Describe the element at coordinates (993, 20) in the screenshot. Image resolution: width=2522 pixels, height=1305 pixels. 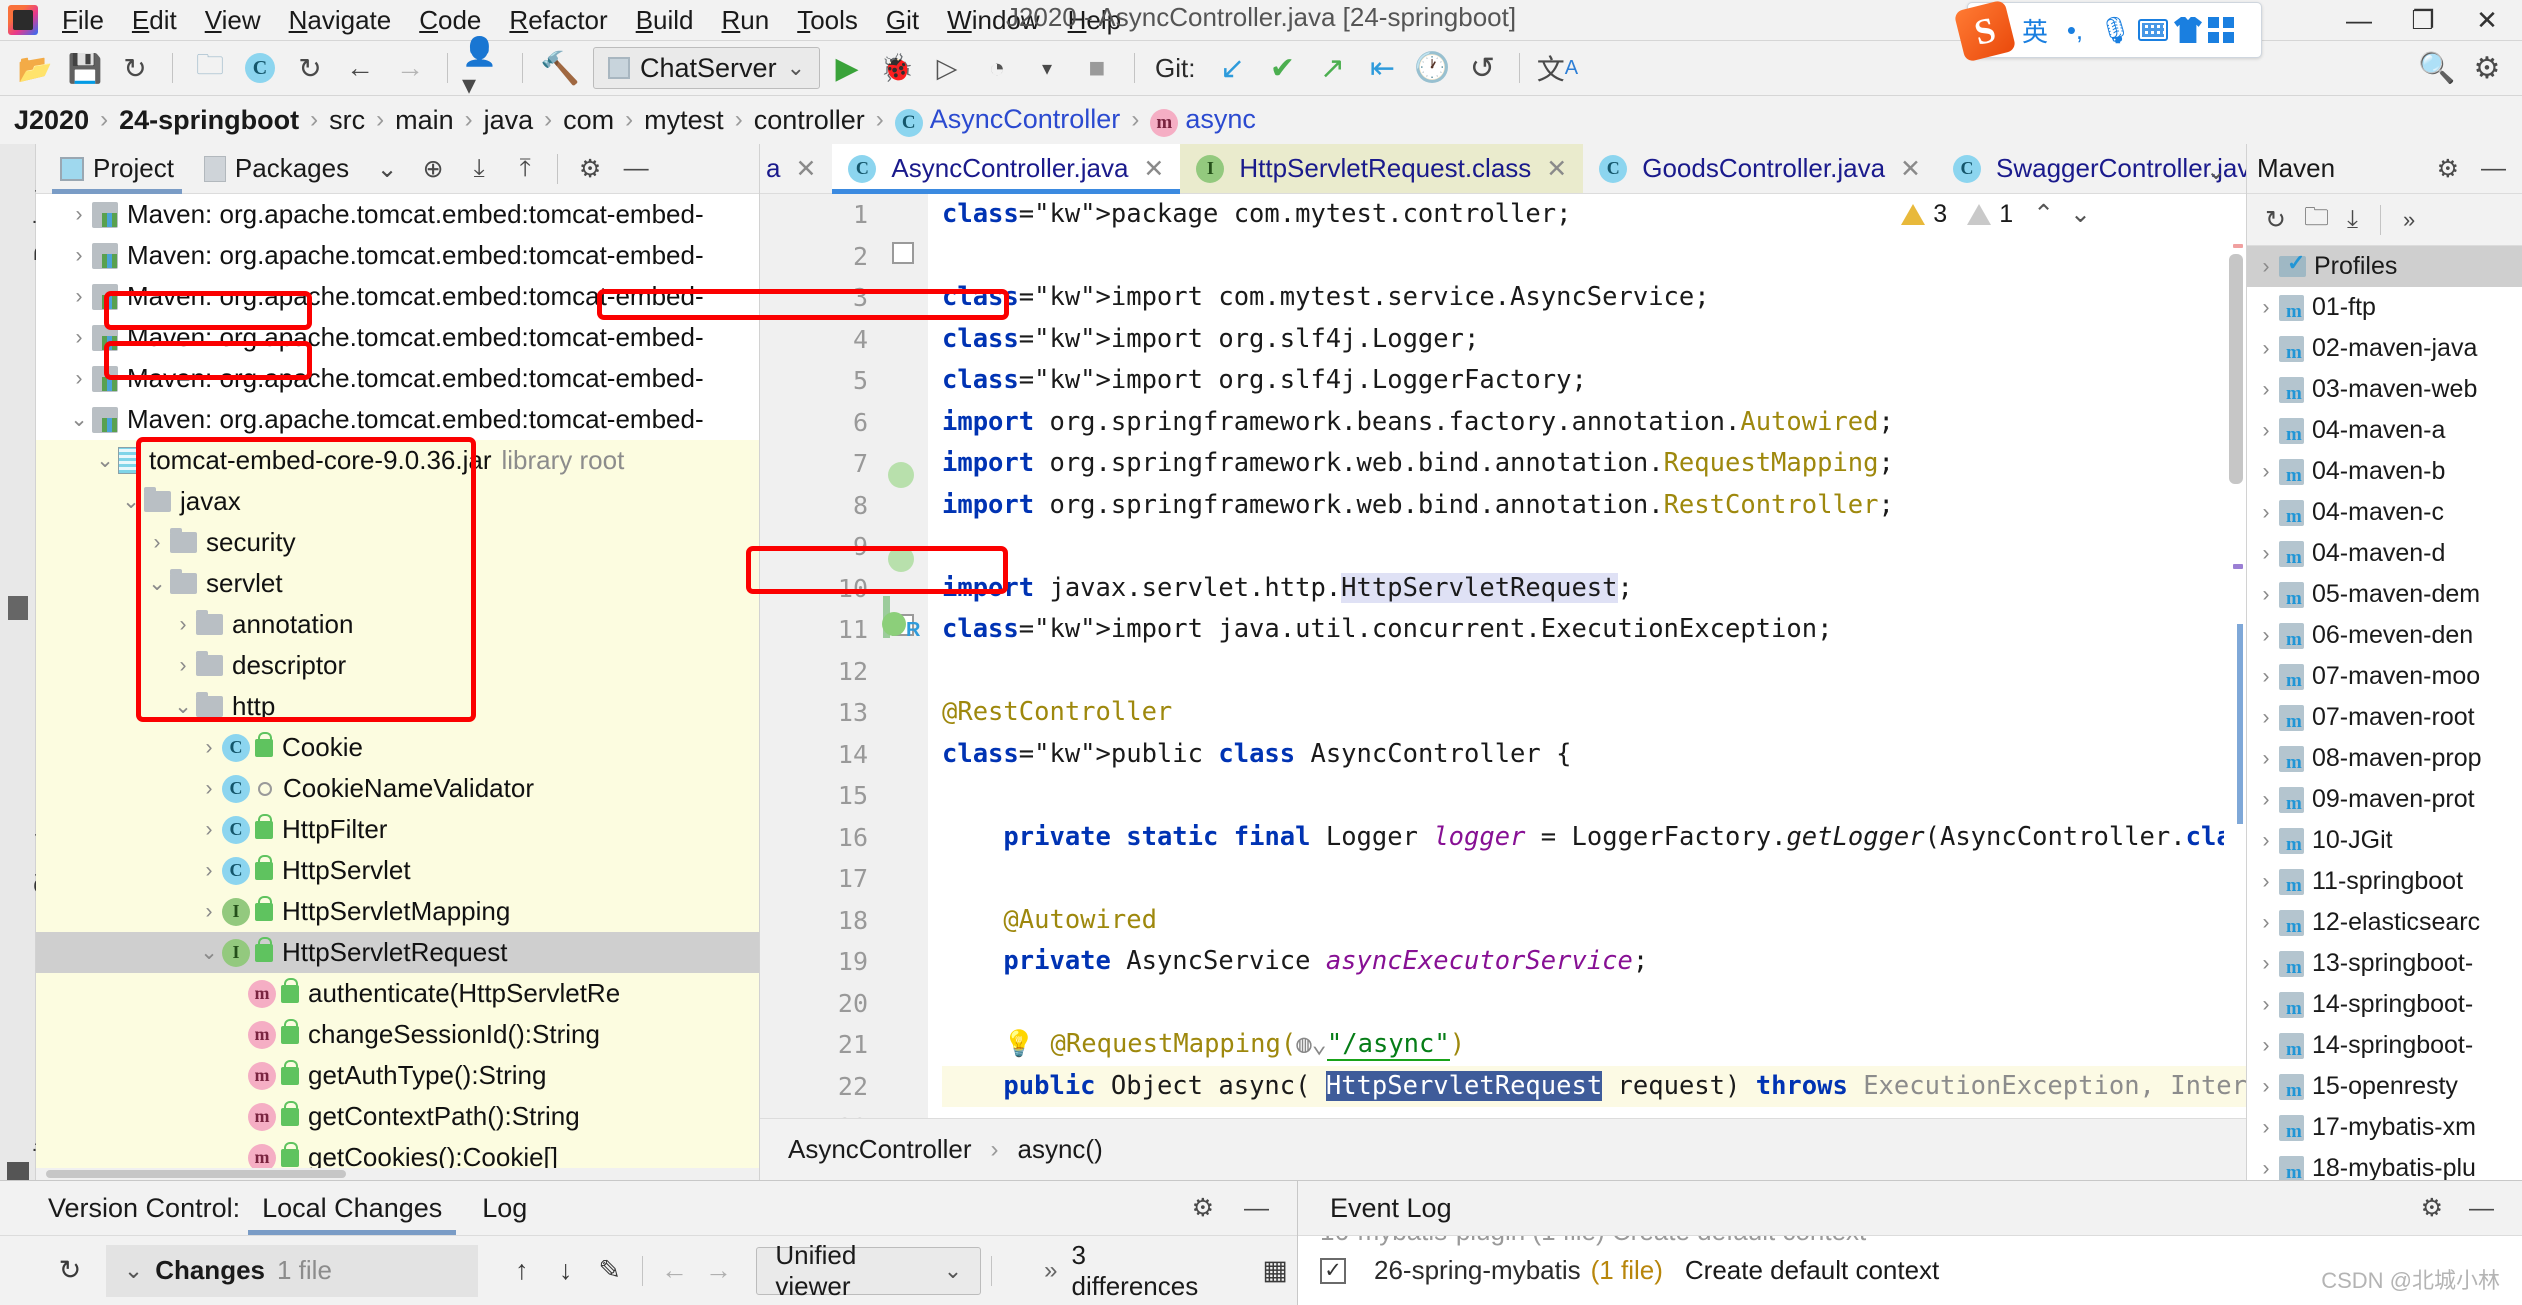
I see `menu-window: Window` at that location.